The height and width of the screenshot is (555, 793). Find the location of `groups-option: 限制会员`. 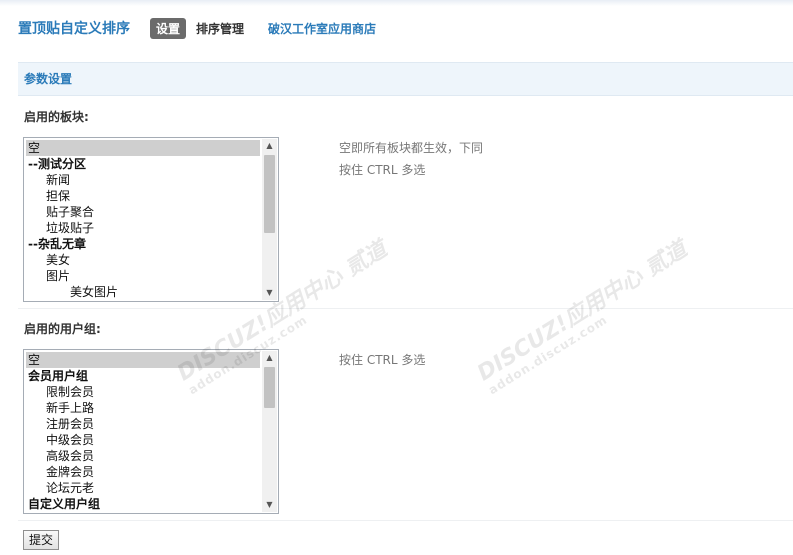

groups-option: 限制会员 is located at coordinates (143, 392).